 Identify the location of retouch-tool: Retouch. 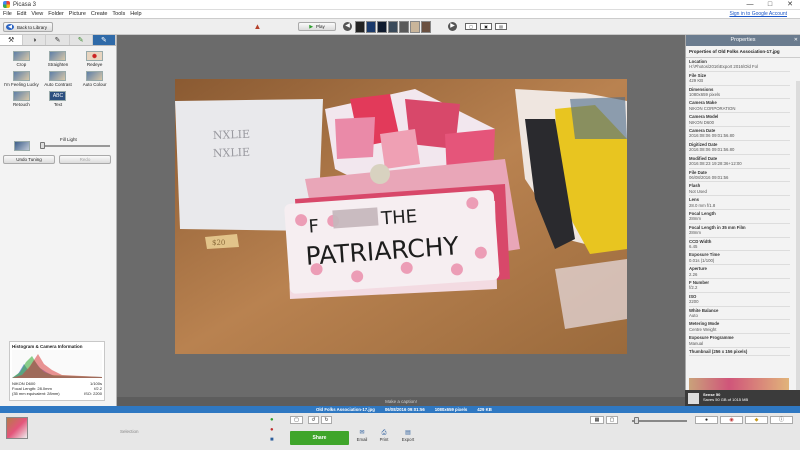
(21, 99).